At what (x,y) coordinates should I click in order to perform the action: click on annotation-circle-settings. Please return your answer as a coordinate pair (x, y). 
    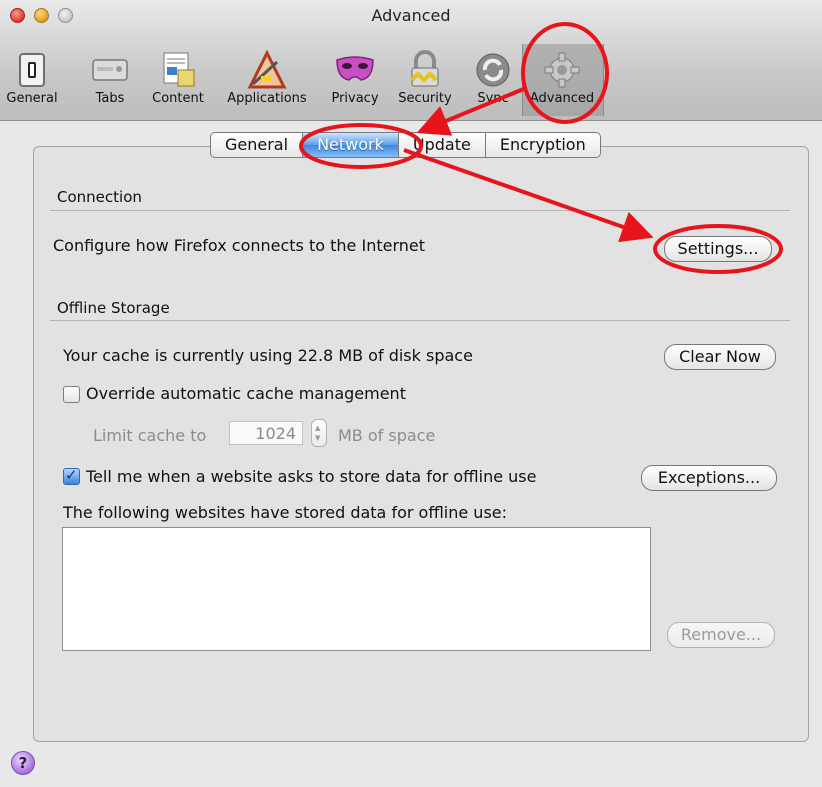
    Looking at the image, I should click on (718, 249).